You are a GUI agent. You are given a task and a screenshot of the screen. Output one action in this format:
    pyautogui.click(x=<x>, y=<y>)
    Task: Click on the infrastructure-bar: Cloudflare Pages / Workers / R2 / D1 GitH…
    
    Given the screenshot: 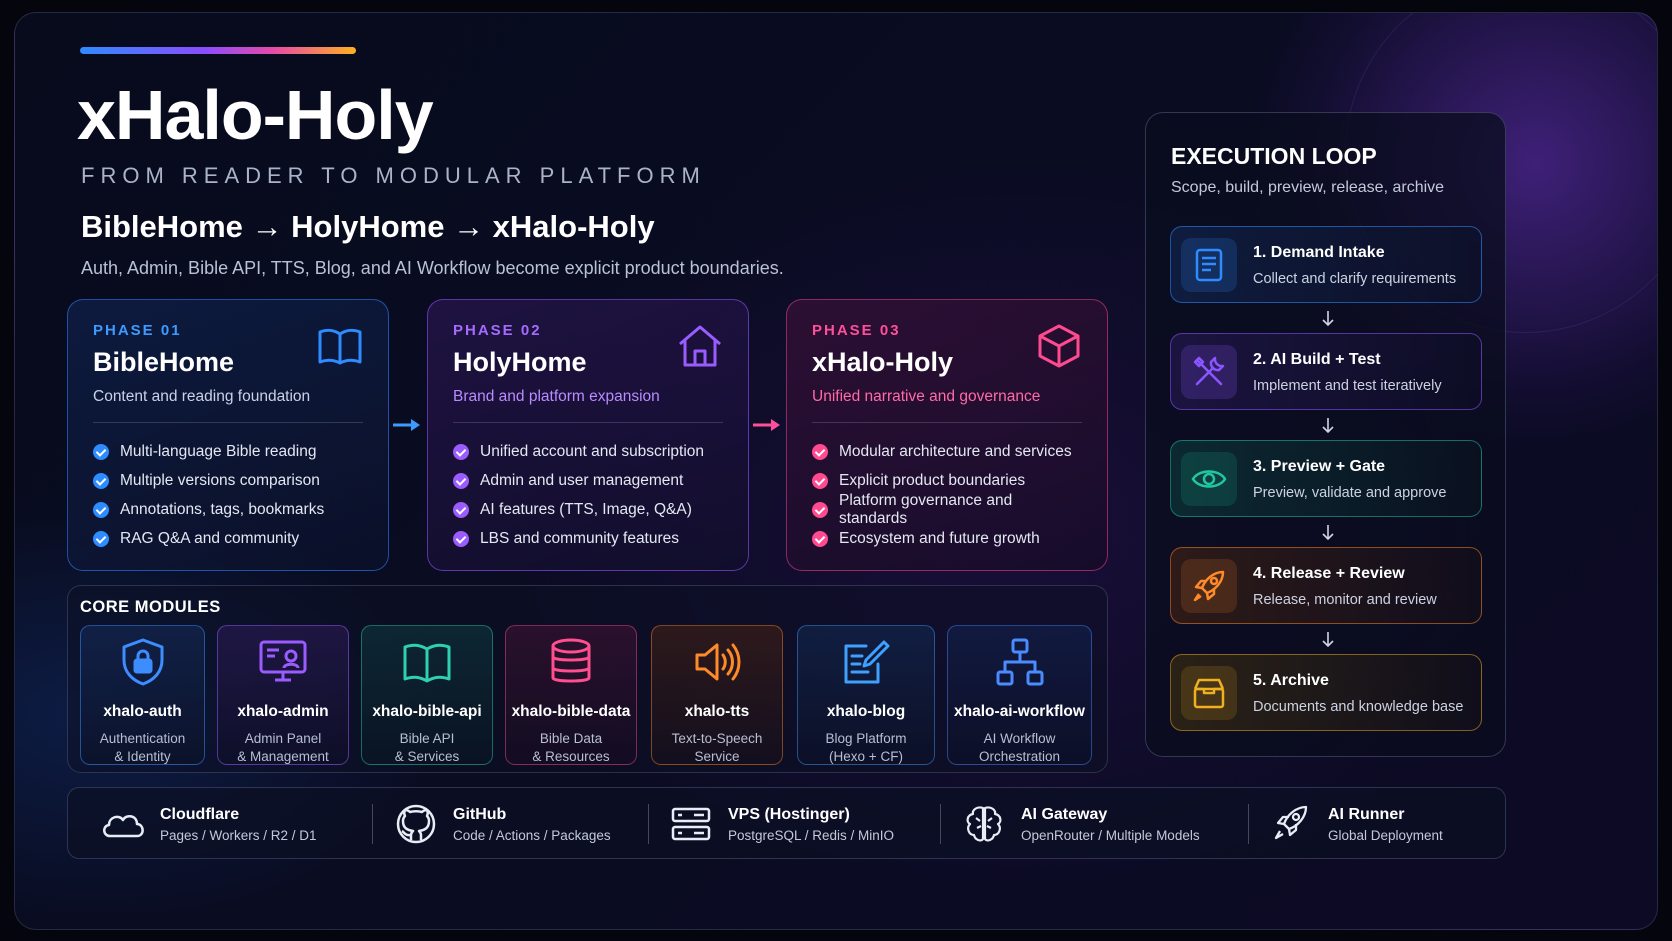 What is the action you would take?
    pyautogui.click(x=786, y=823)
    